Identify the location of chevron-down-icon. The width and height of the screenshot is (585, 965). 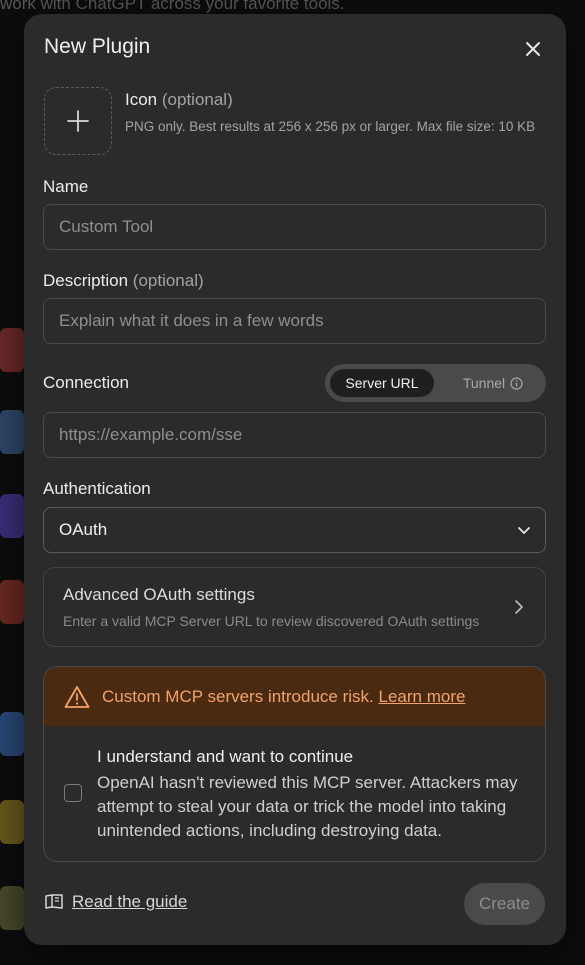
(524, 530).